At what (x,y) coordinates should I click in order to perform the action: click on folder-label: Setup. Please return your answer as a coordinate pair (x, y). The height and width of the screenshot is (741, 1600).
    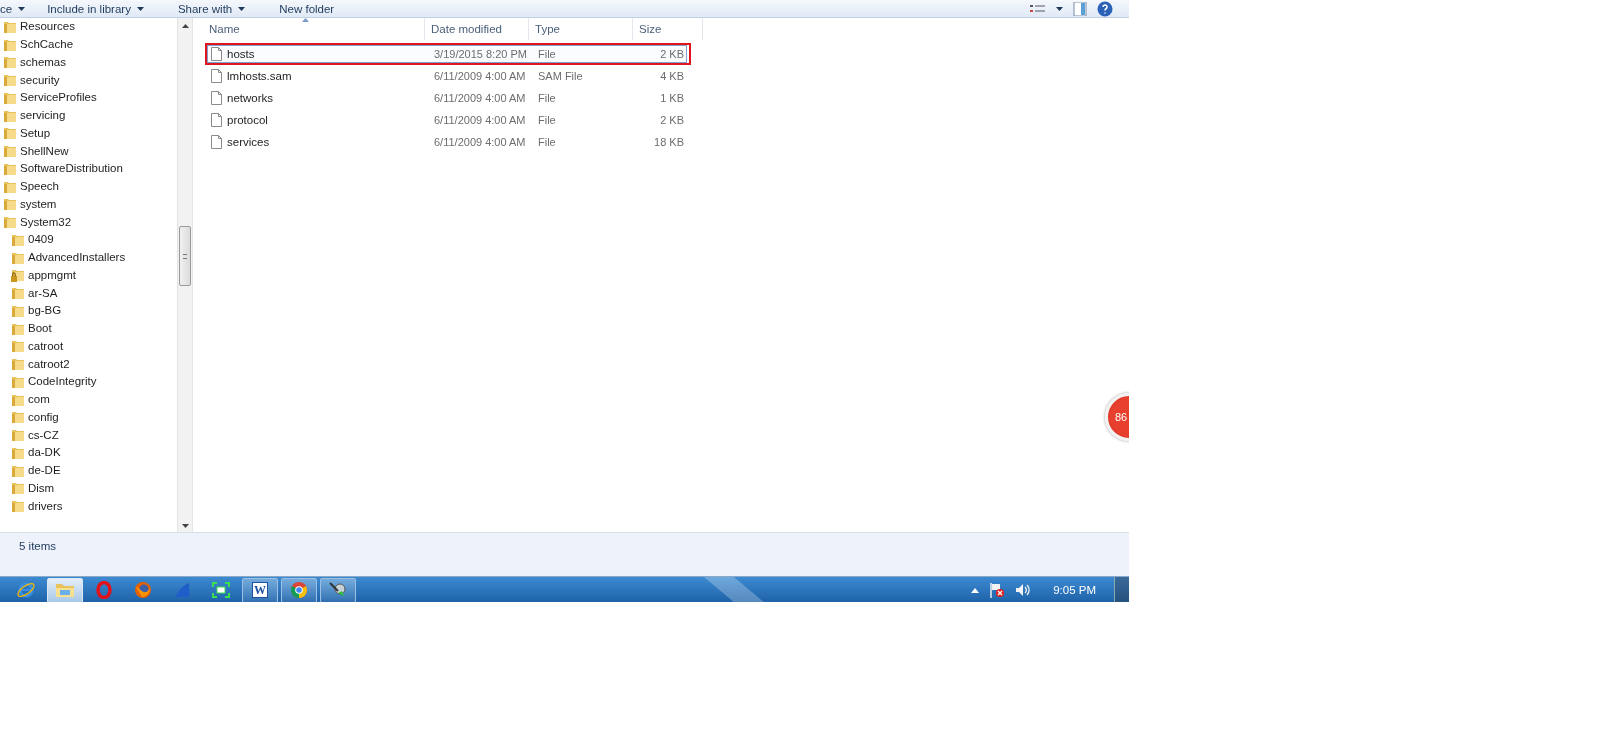
    Looking at the image, I should click on (35, 133).